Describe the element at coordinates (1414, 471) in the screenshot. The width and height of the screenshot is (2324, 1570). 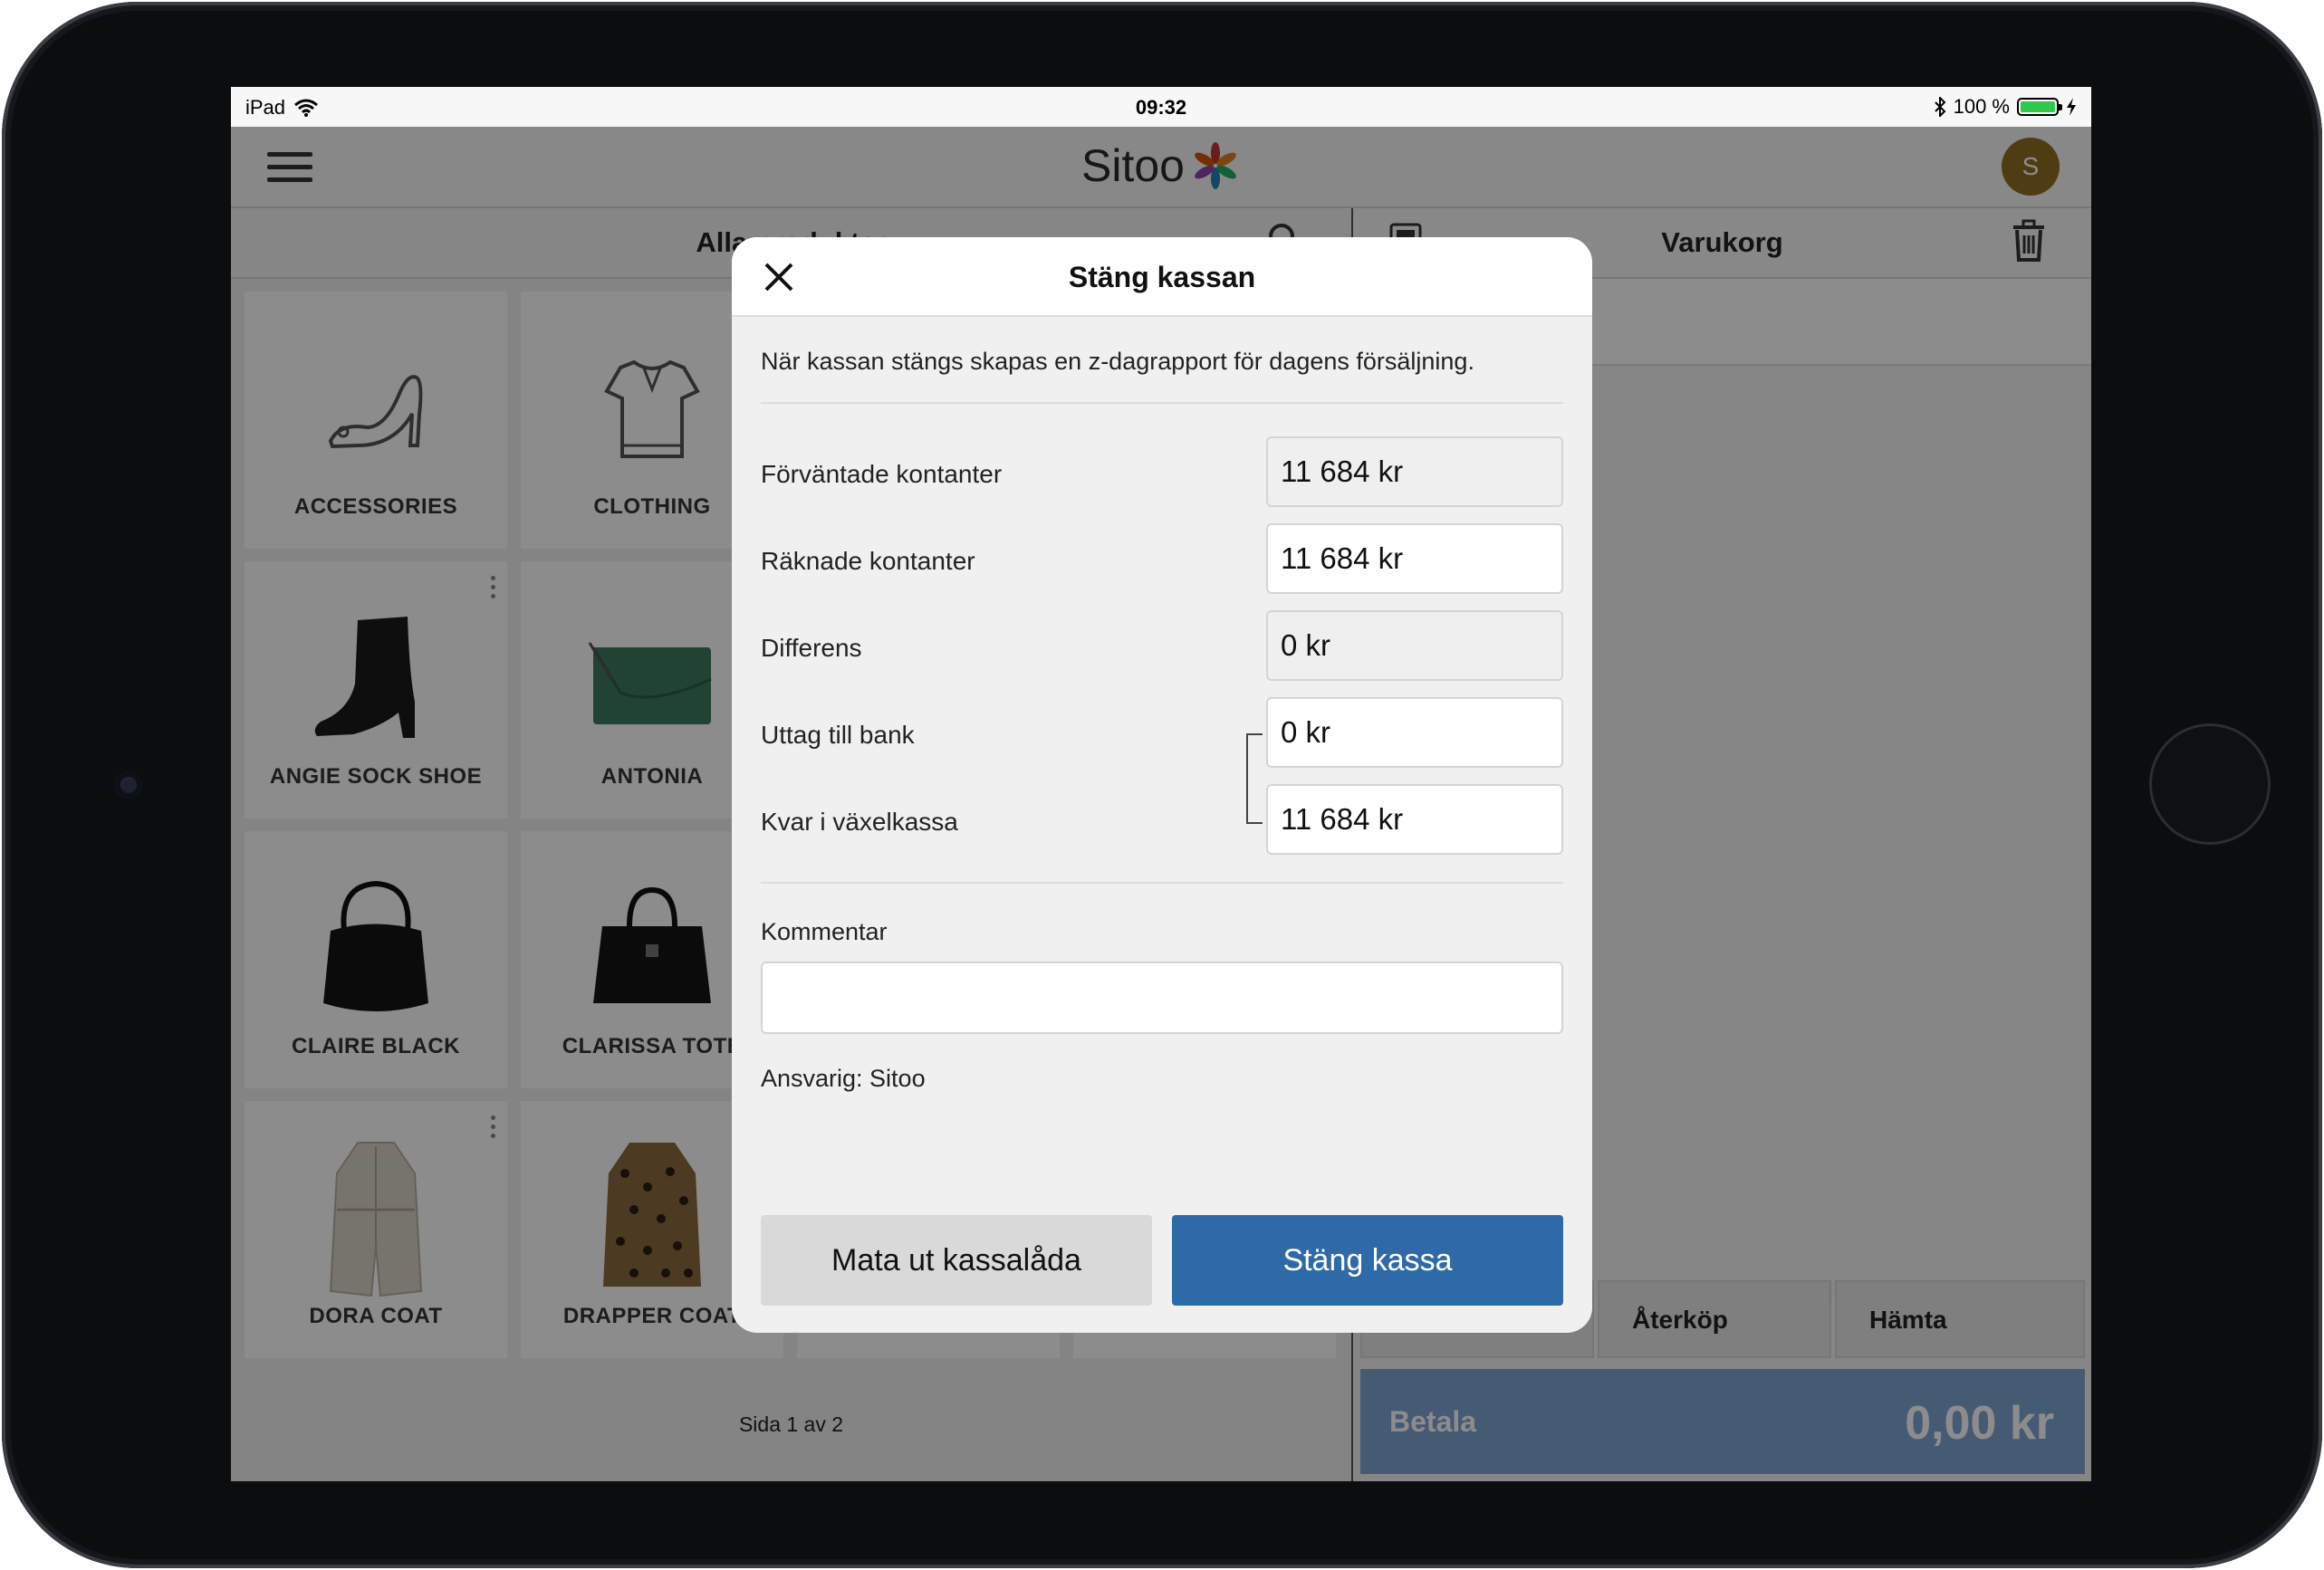
I see `expected-cash-field: 11 684 kr` at that location.